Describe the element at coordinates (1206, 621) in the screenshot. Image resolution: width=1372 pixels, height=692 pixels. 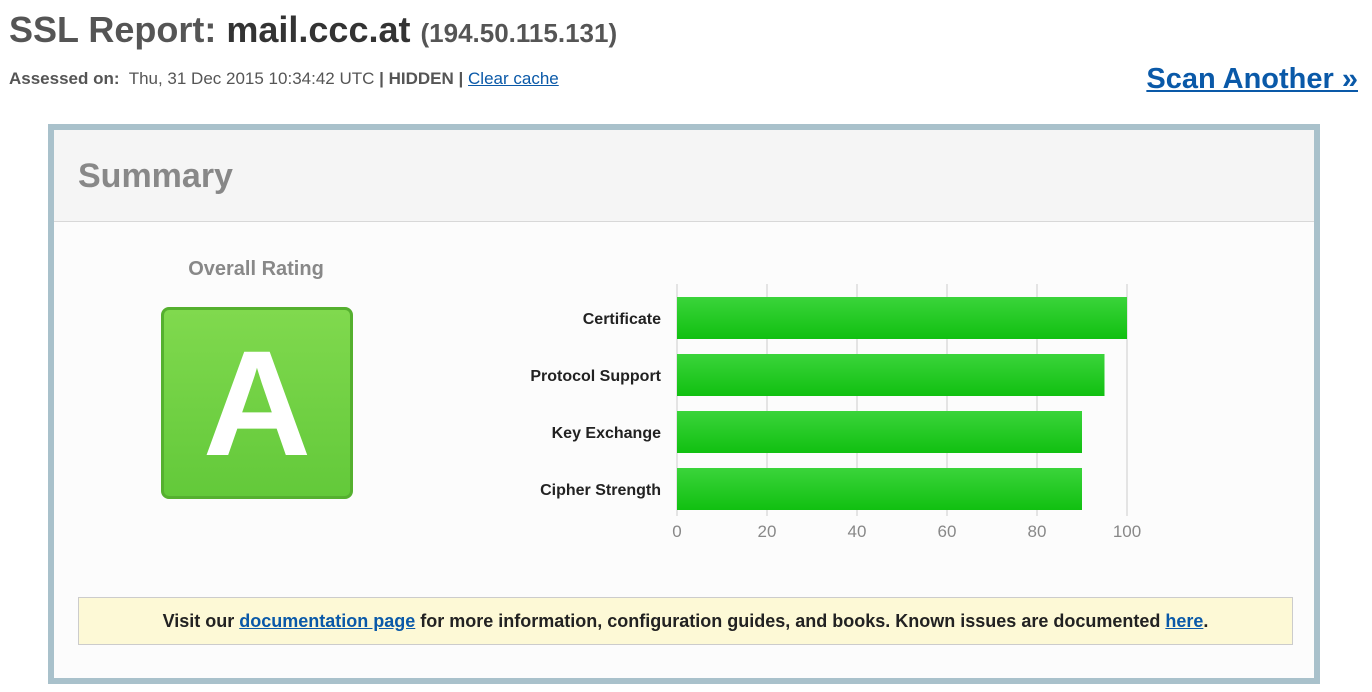
I see `note-text-3: .` at that location.